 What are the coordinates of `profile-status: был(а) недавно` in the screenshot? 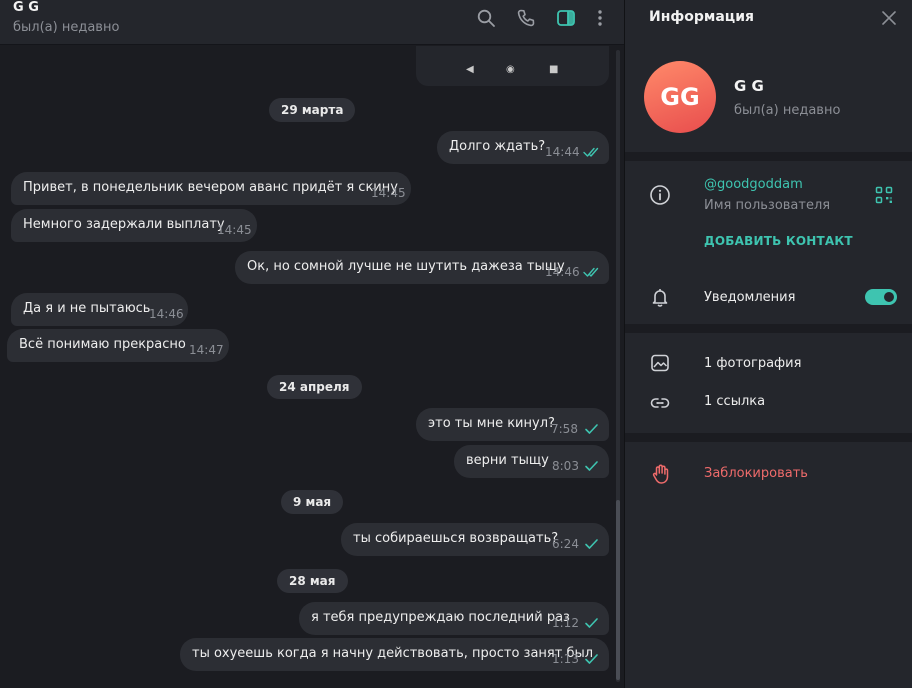 It's located at (787, 110).